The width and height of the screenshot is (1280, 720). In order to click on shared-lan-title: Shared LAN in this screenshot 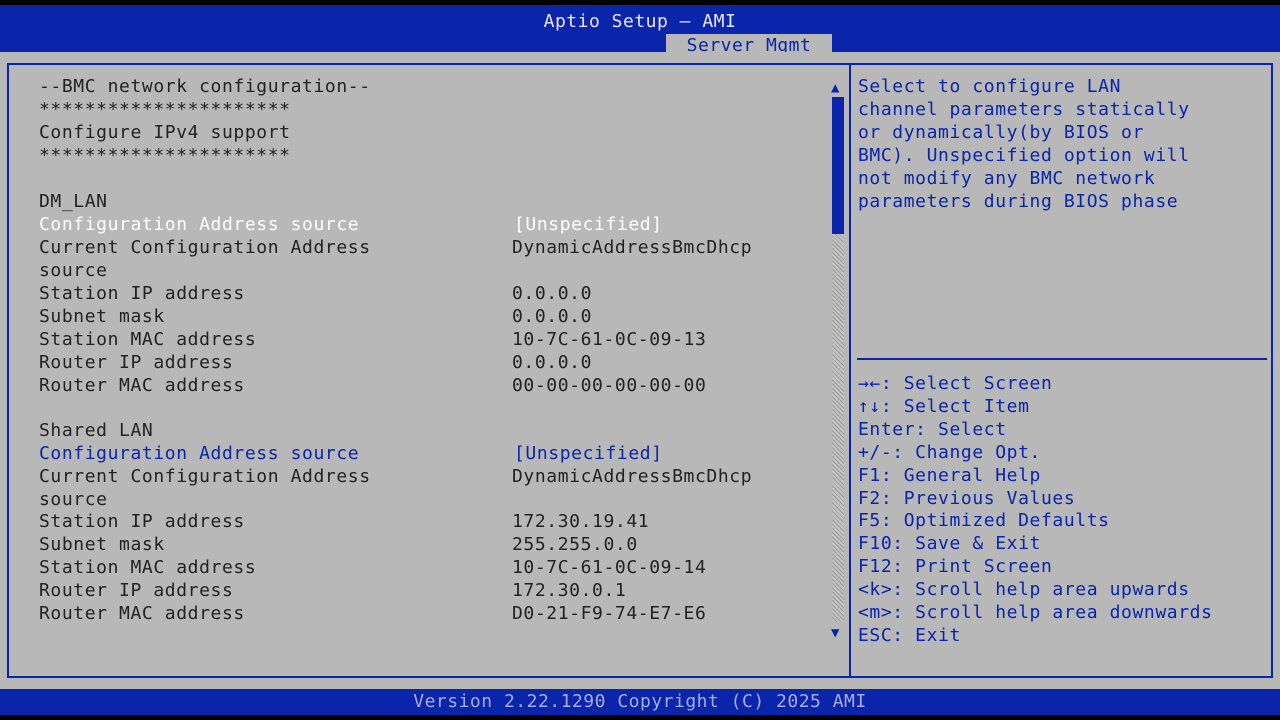, I will do `click(96, 430)`.